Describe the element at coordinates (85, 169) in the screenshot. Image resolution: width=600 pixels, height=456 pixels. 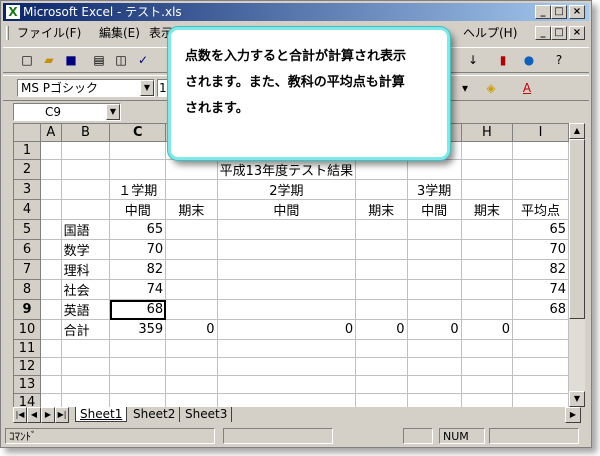
I see `cell-b2` at that location.